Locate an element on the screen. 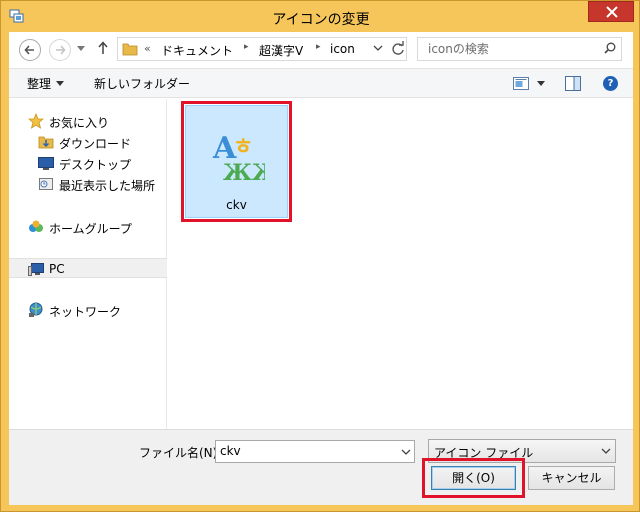 Image resolution: width=640 pixels, height=512 pixels. breadcrumb-documents: ドキュメント is located at coordinates (197, 50).